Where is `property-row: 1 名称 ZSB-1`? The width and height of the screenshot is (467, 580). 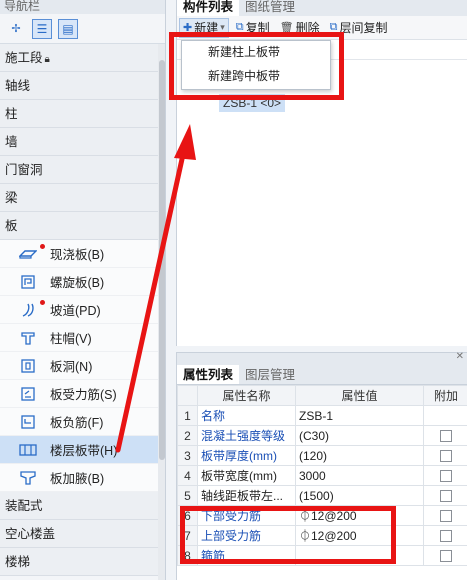
property-row: 1 名称 ZSB-1 is located at coordinates (322, 415).